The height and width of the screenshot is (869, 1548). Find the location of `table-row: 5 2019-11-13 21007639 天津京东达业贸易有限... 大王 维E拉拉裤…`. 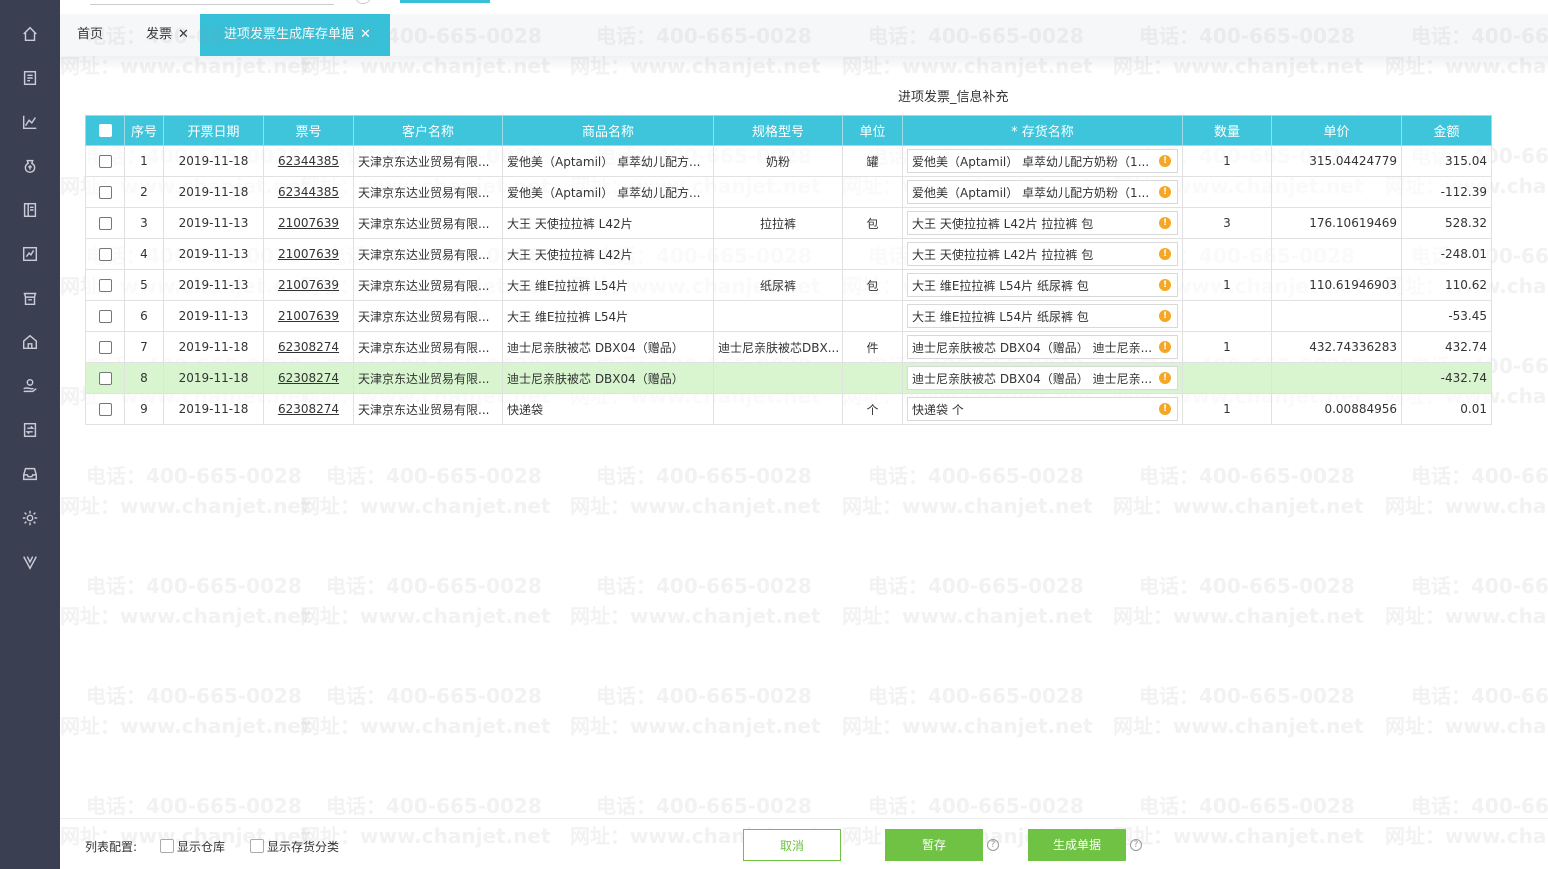

table-row: 5 2019-11-13 21007639 天津京东达业贸易有限... 大王 维E拉拉裤… is located at coordinates (788, 285).